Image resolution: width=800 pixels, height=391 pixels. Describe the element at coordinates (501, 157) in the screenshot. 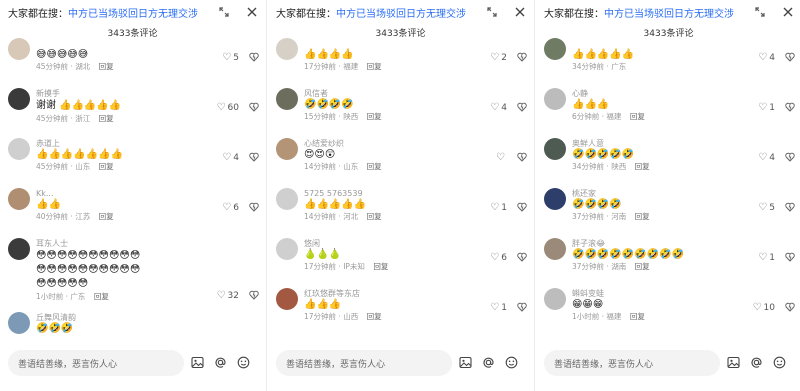

I see `like-button: ♡` at that location.